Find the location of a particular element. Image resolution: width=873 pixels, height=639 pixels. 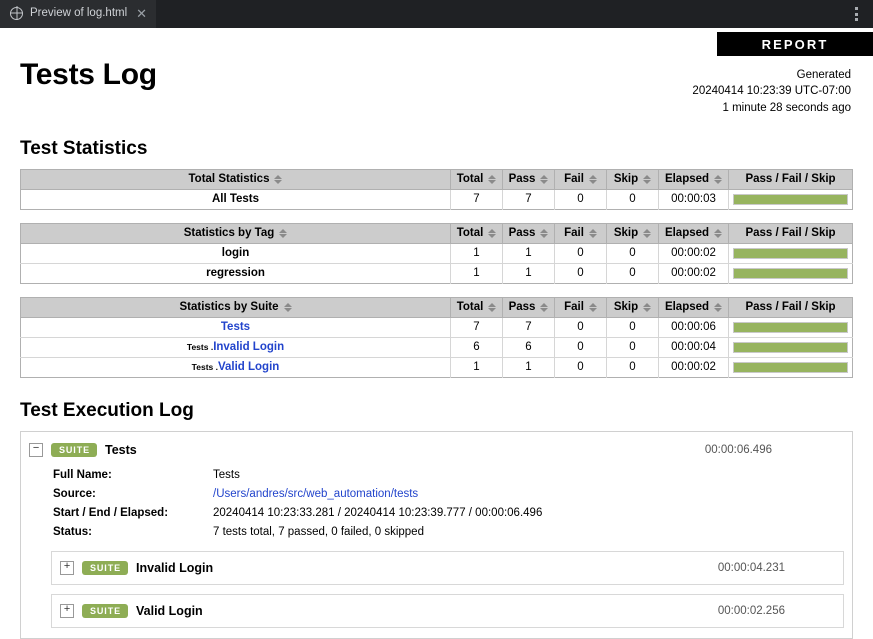

column-header-suite-1: Total is located at coordinates (476, 307).